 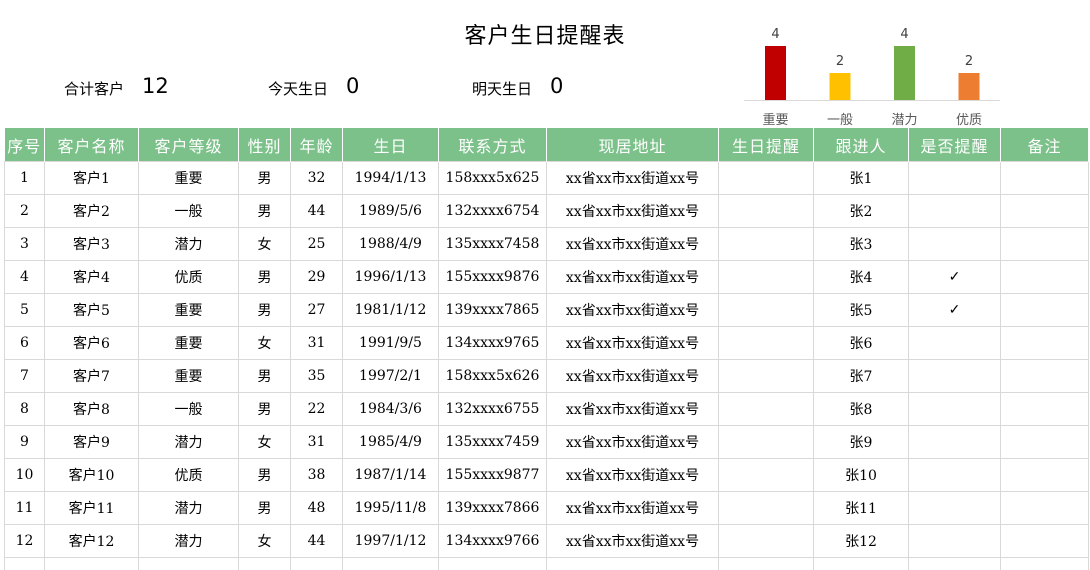 I want to click on cell-col-follow-up: 张1, so click(x=861, y=178).